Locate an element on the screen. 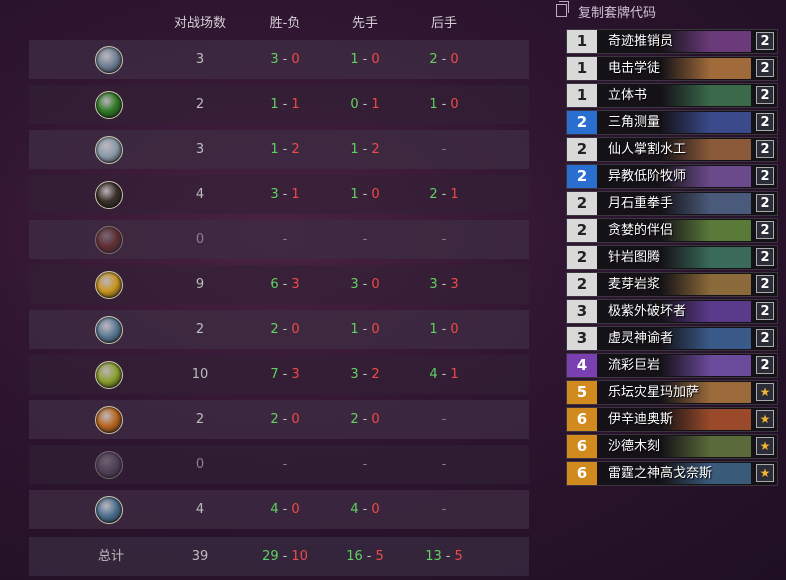  deck-card: 2 月石重拳手 2 is located at coordinates (672, 203).